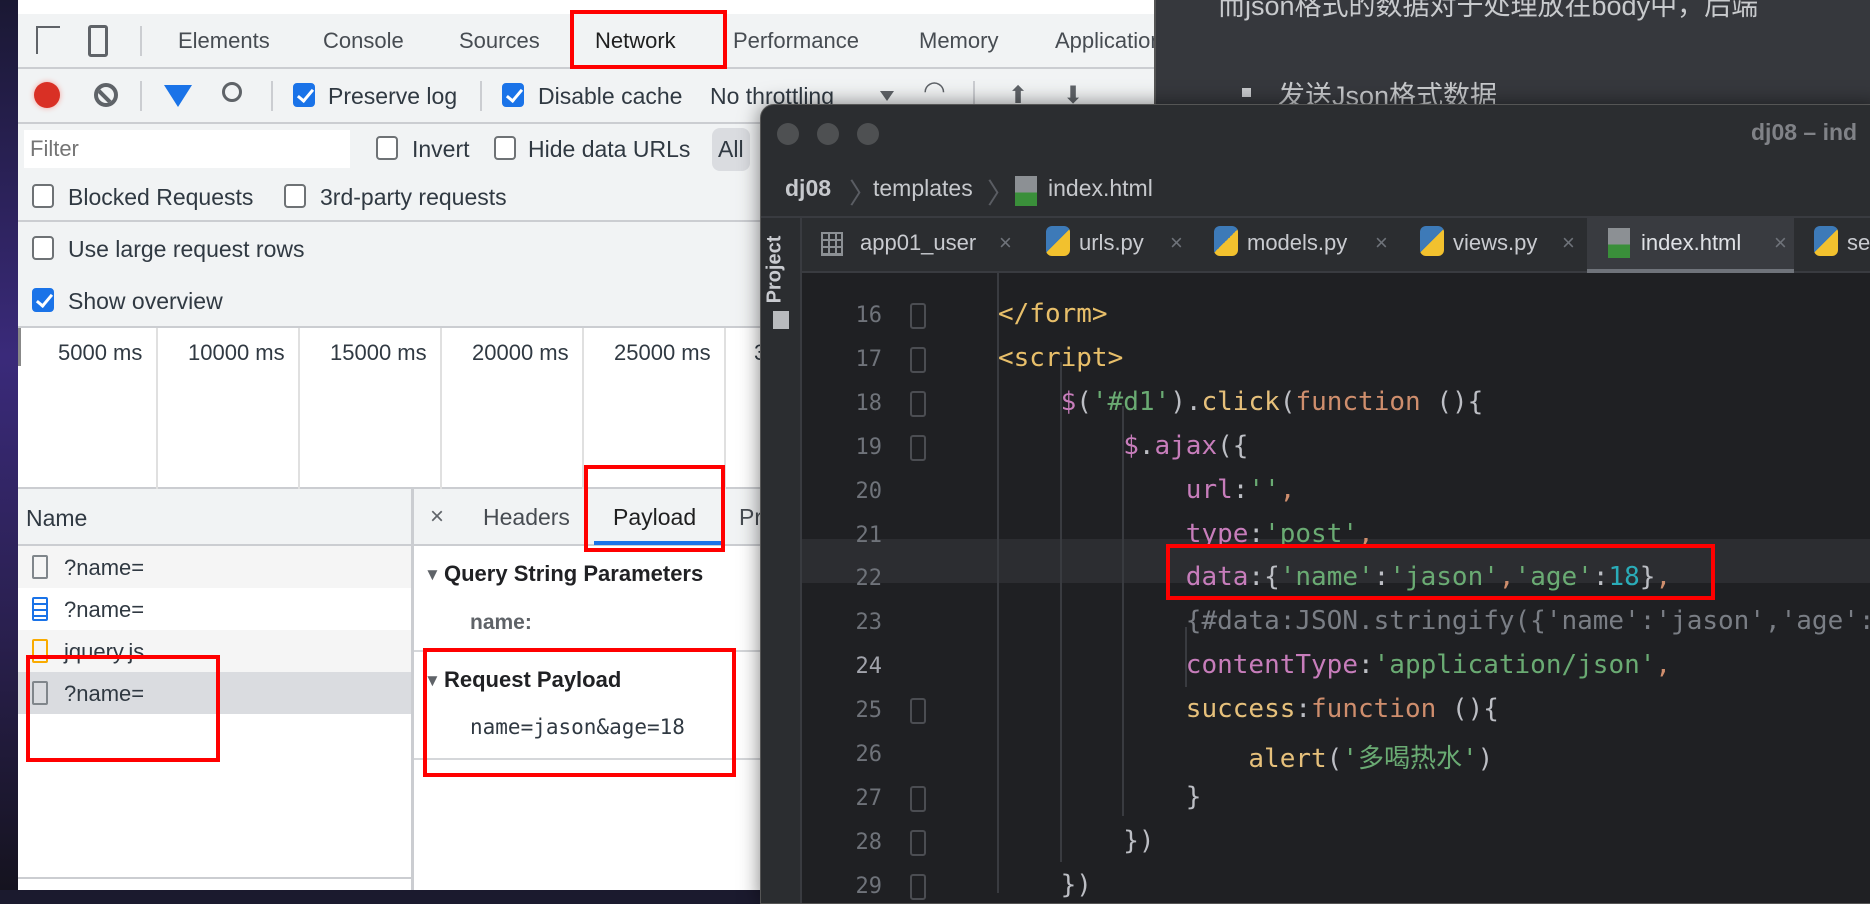 This screenshot has width=1870, height=904. What do you see at coordinates (437, 517) in the screenshot?
I see `close-icon: ×` at bounding box center [437, 517].